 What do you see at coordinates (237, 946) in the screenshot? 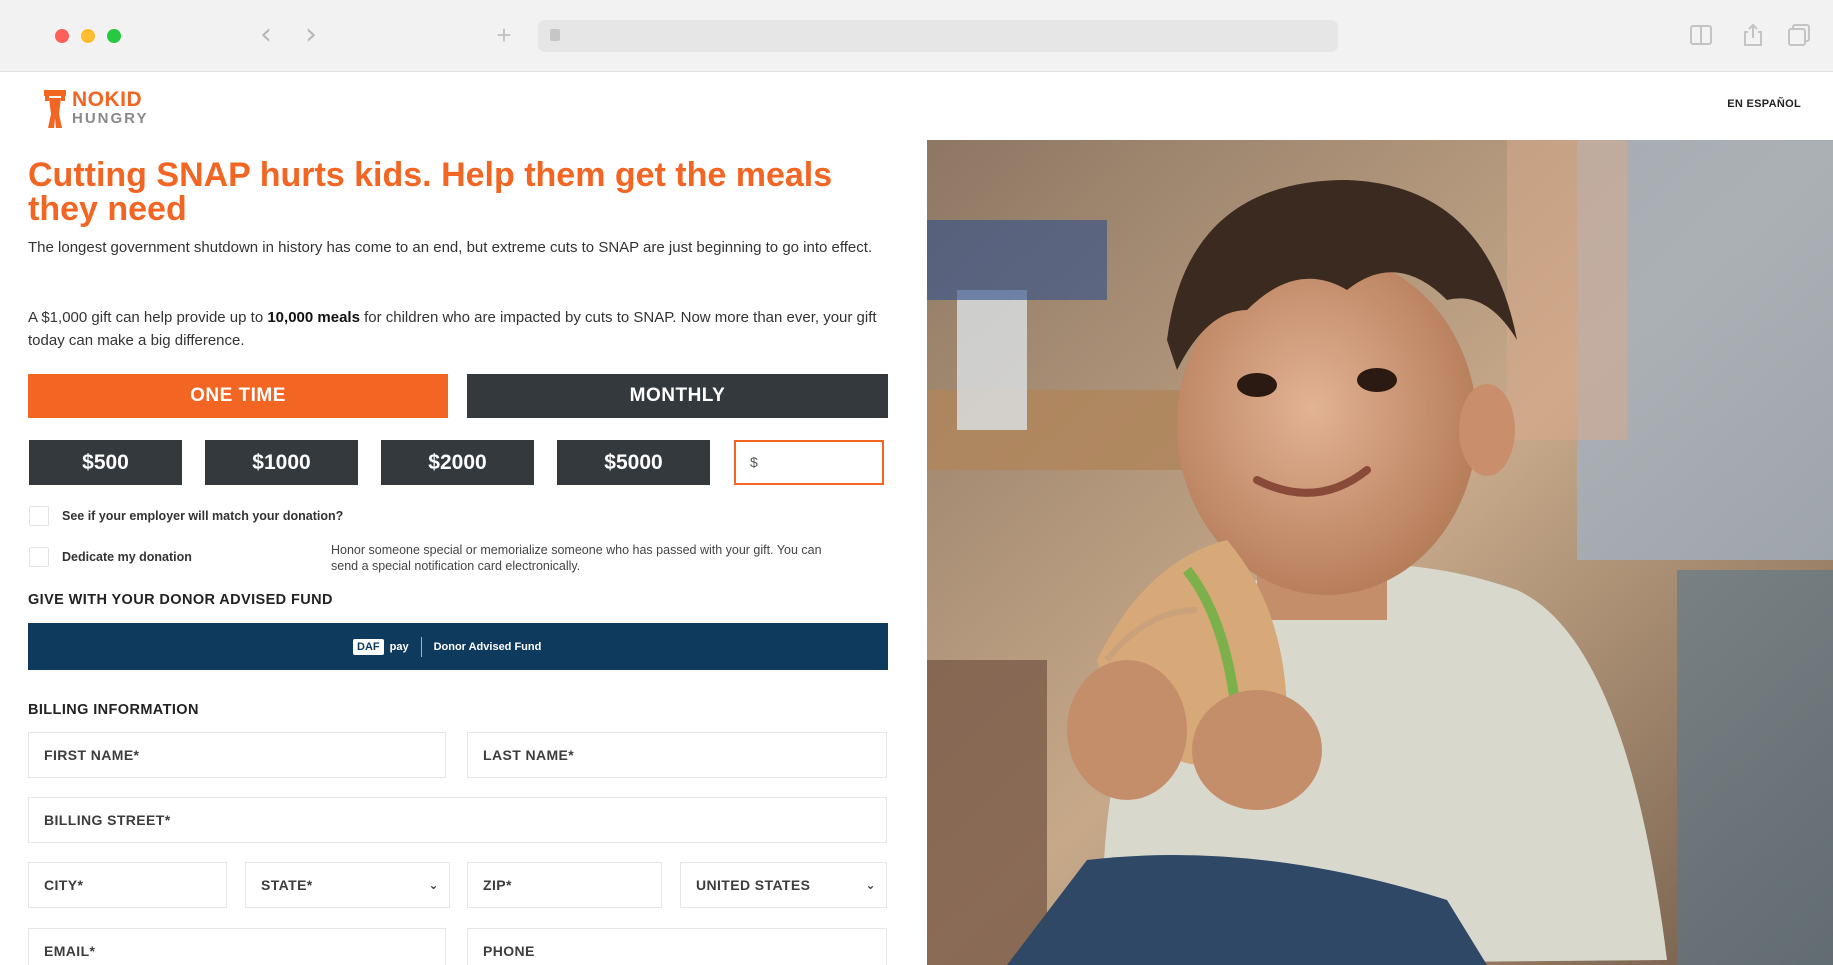
I see `email-field: EMAIL*` at bounding box center [237, 946].